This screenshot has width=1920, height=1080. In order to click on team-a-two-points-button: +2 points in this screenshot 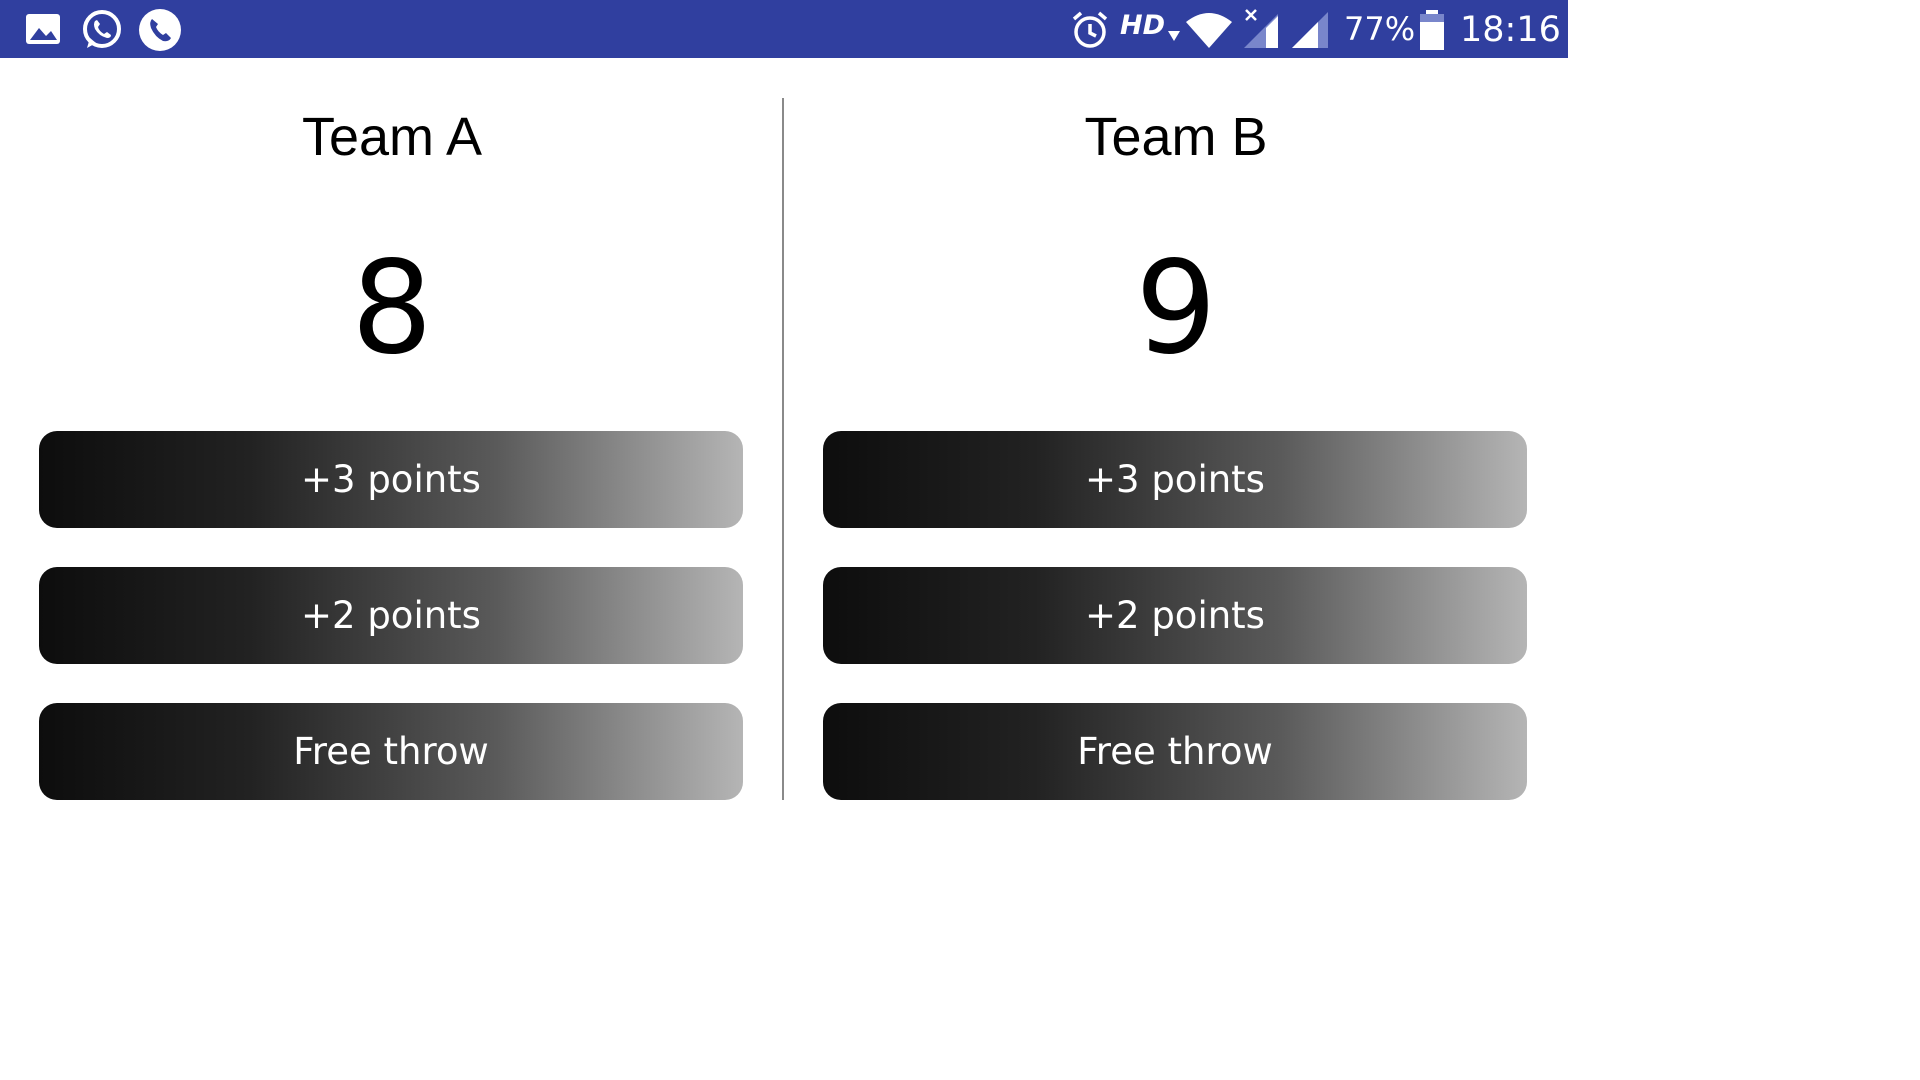, I will do `click(391, 615)`.